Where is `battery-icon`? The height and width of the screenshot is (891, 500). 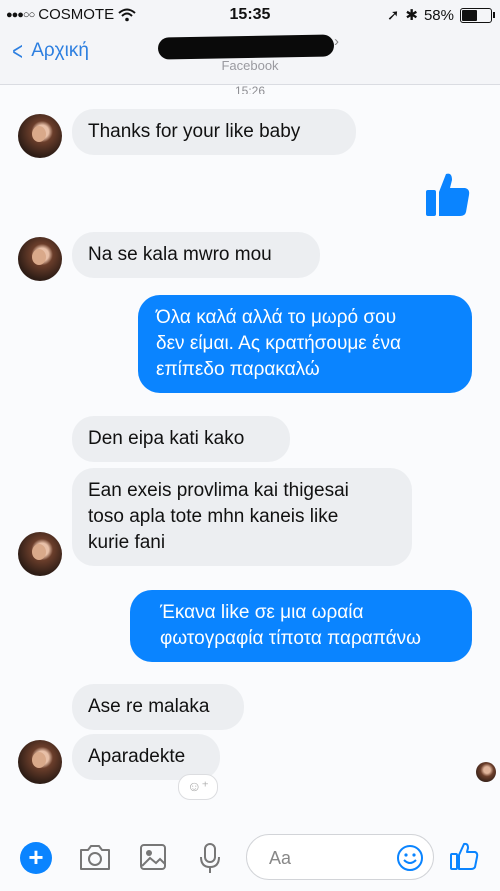 battery-icon is located at coordinates (477, 15).